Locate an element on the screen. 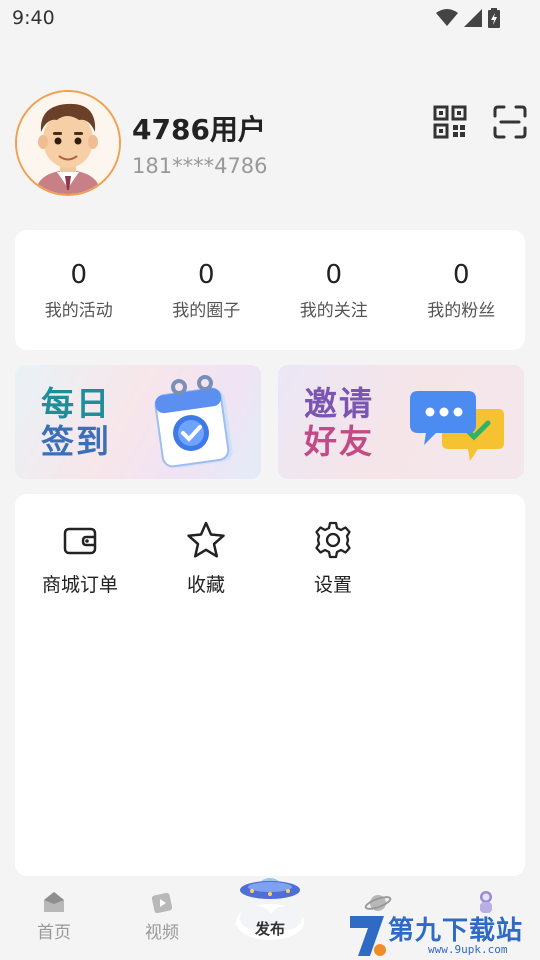 This screenshot has width=540, height=960. video-icon is located at coordinates (162, 903).